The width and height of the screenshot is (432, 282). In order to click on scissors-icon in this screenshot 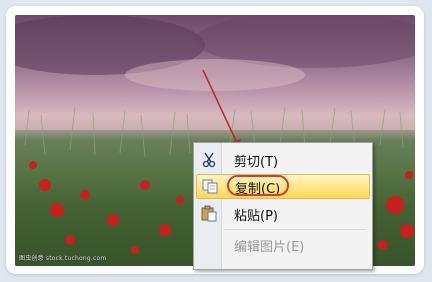, I will do `click(209, 159)`.